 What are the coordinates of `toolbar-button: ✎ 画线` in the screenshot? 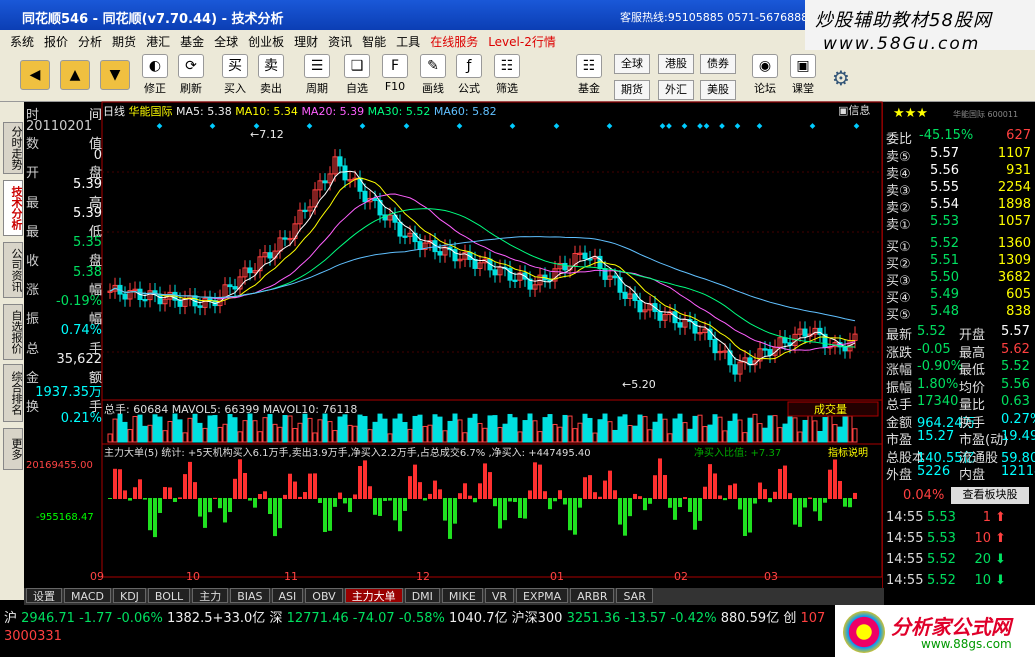 It's located at (433, 77).